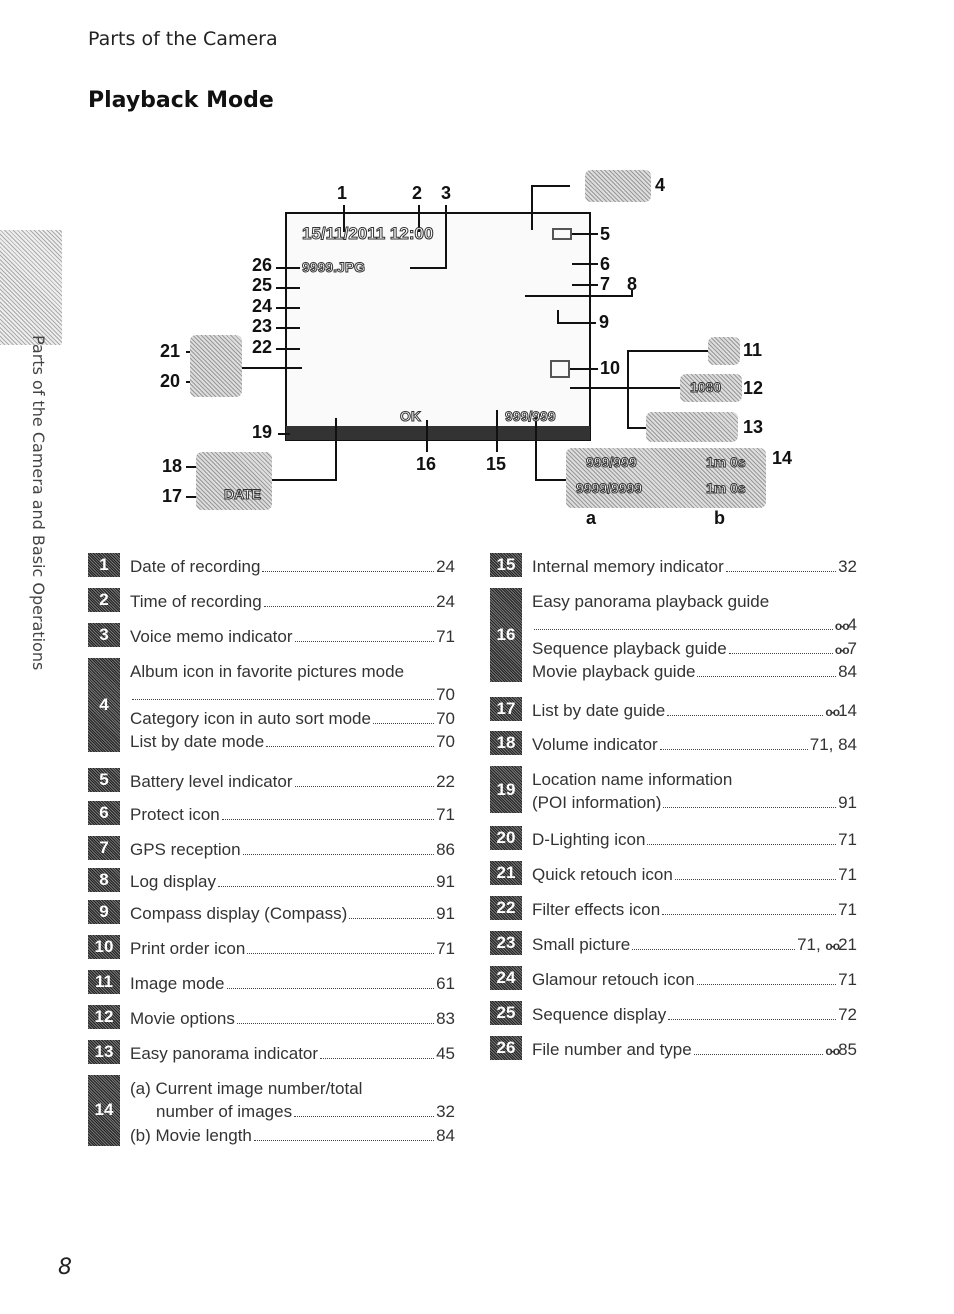 This screenshot has width=954, height=1314. I want to click on item-label: Sequence display, so click(599, 1014).